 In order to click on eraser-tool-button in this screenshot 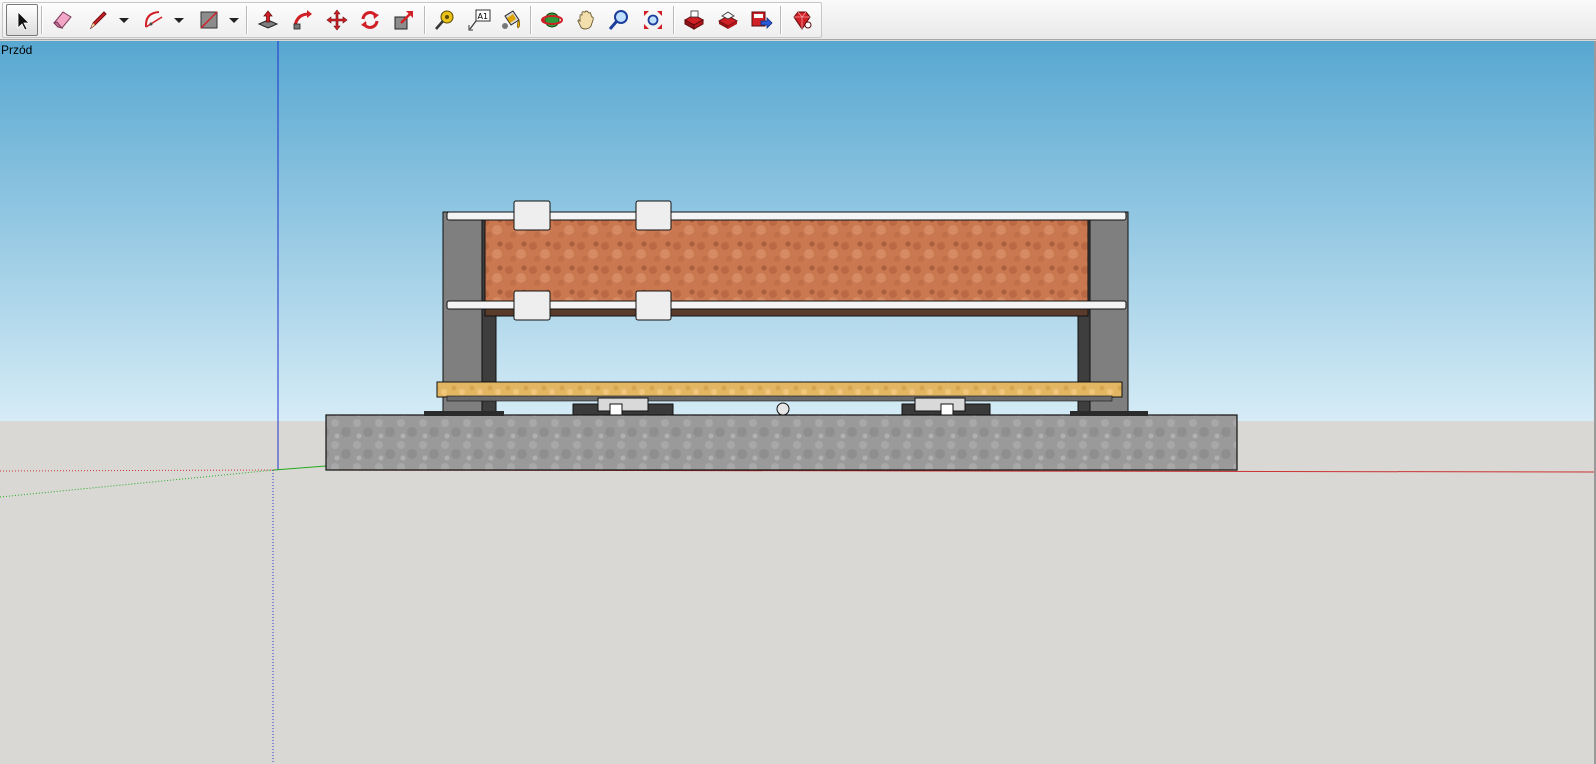, I will do `click(62, 20)`.